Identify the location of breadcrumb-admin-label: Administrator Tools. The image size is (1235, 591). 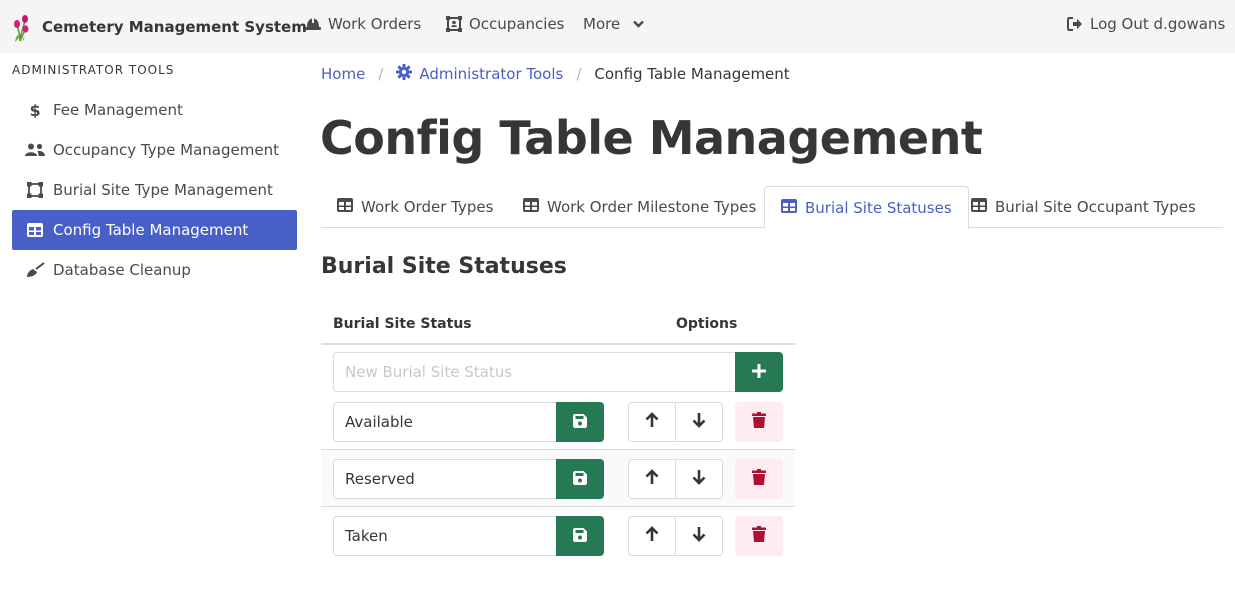
(491, 74).